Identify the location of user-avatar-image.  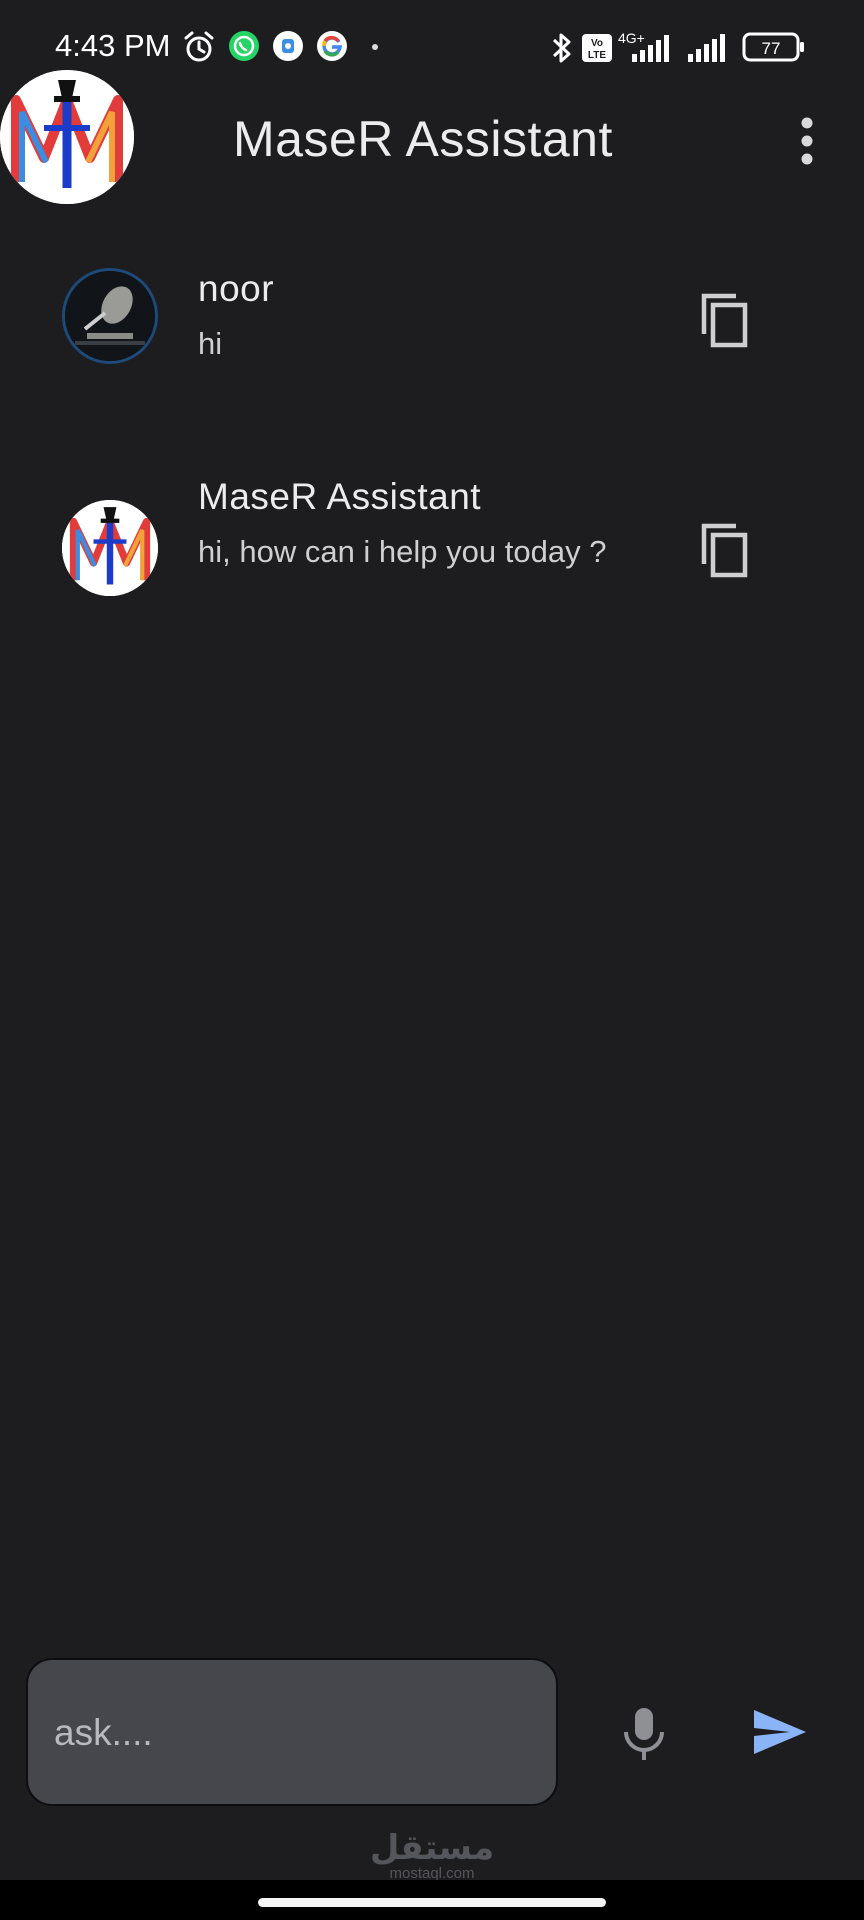
(110, 316).